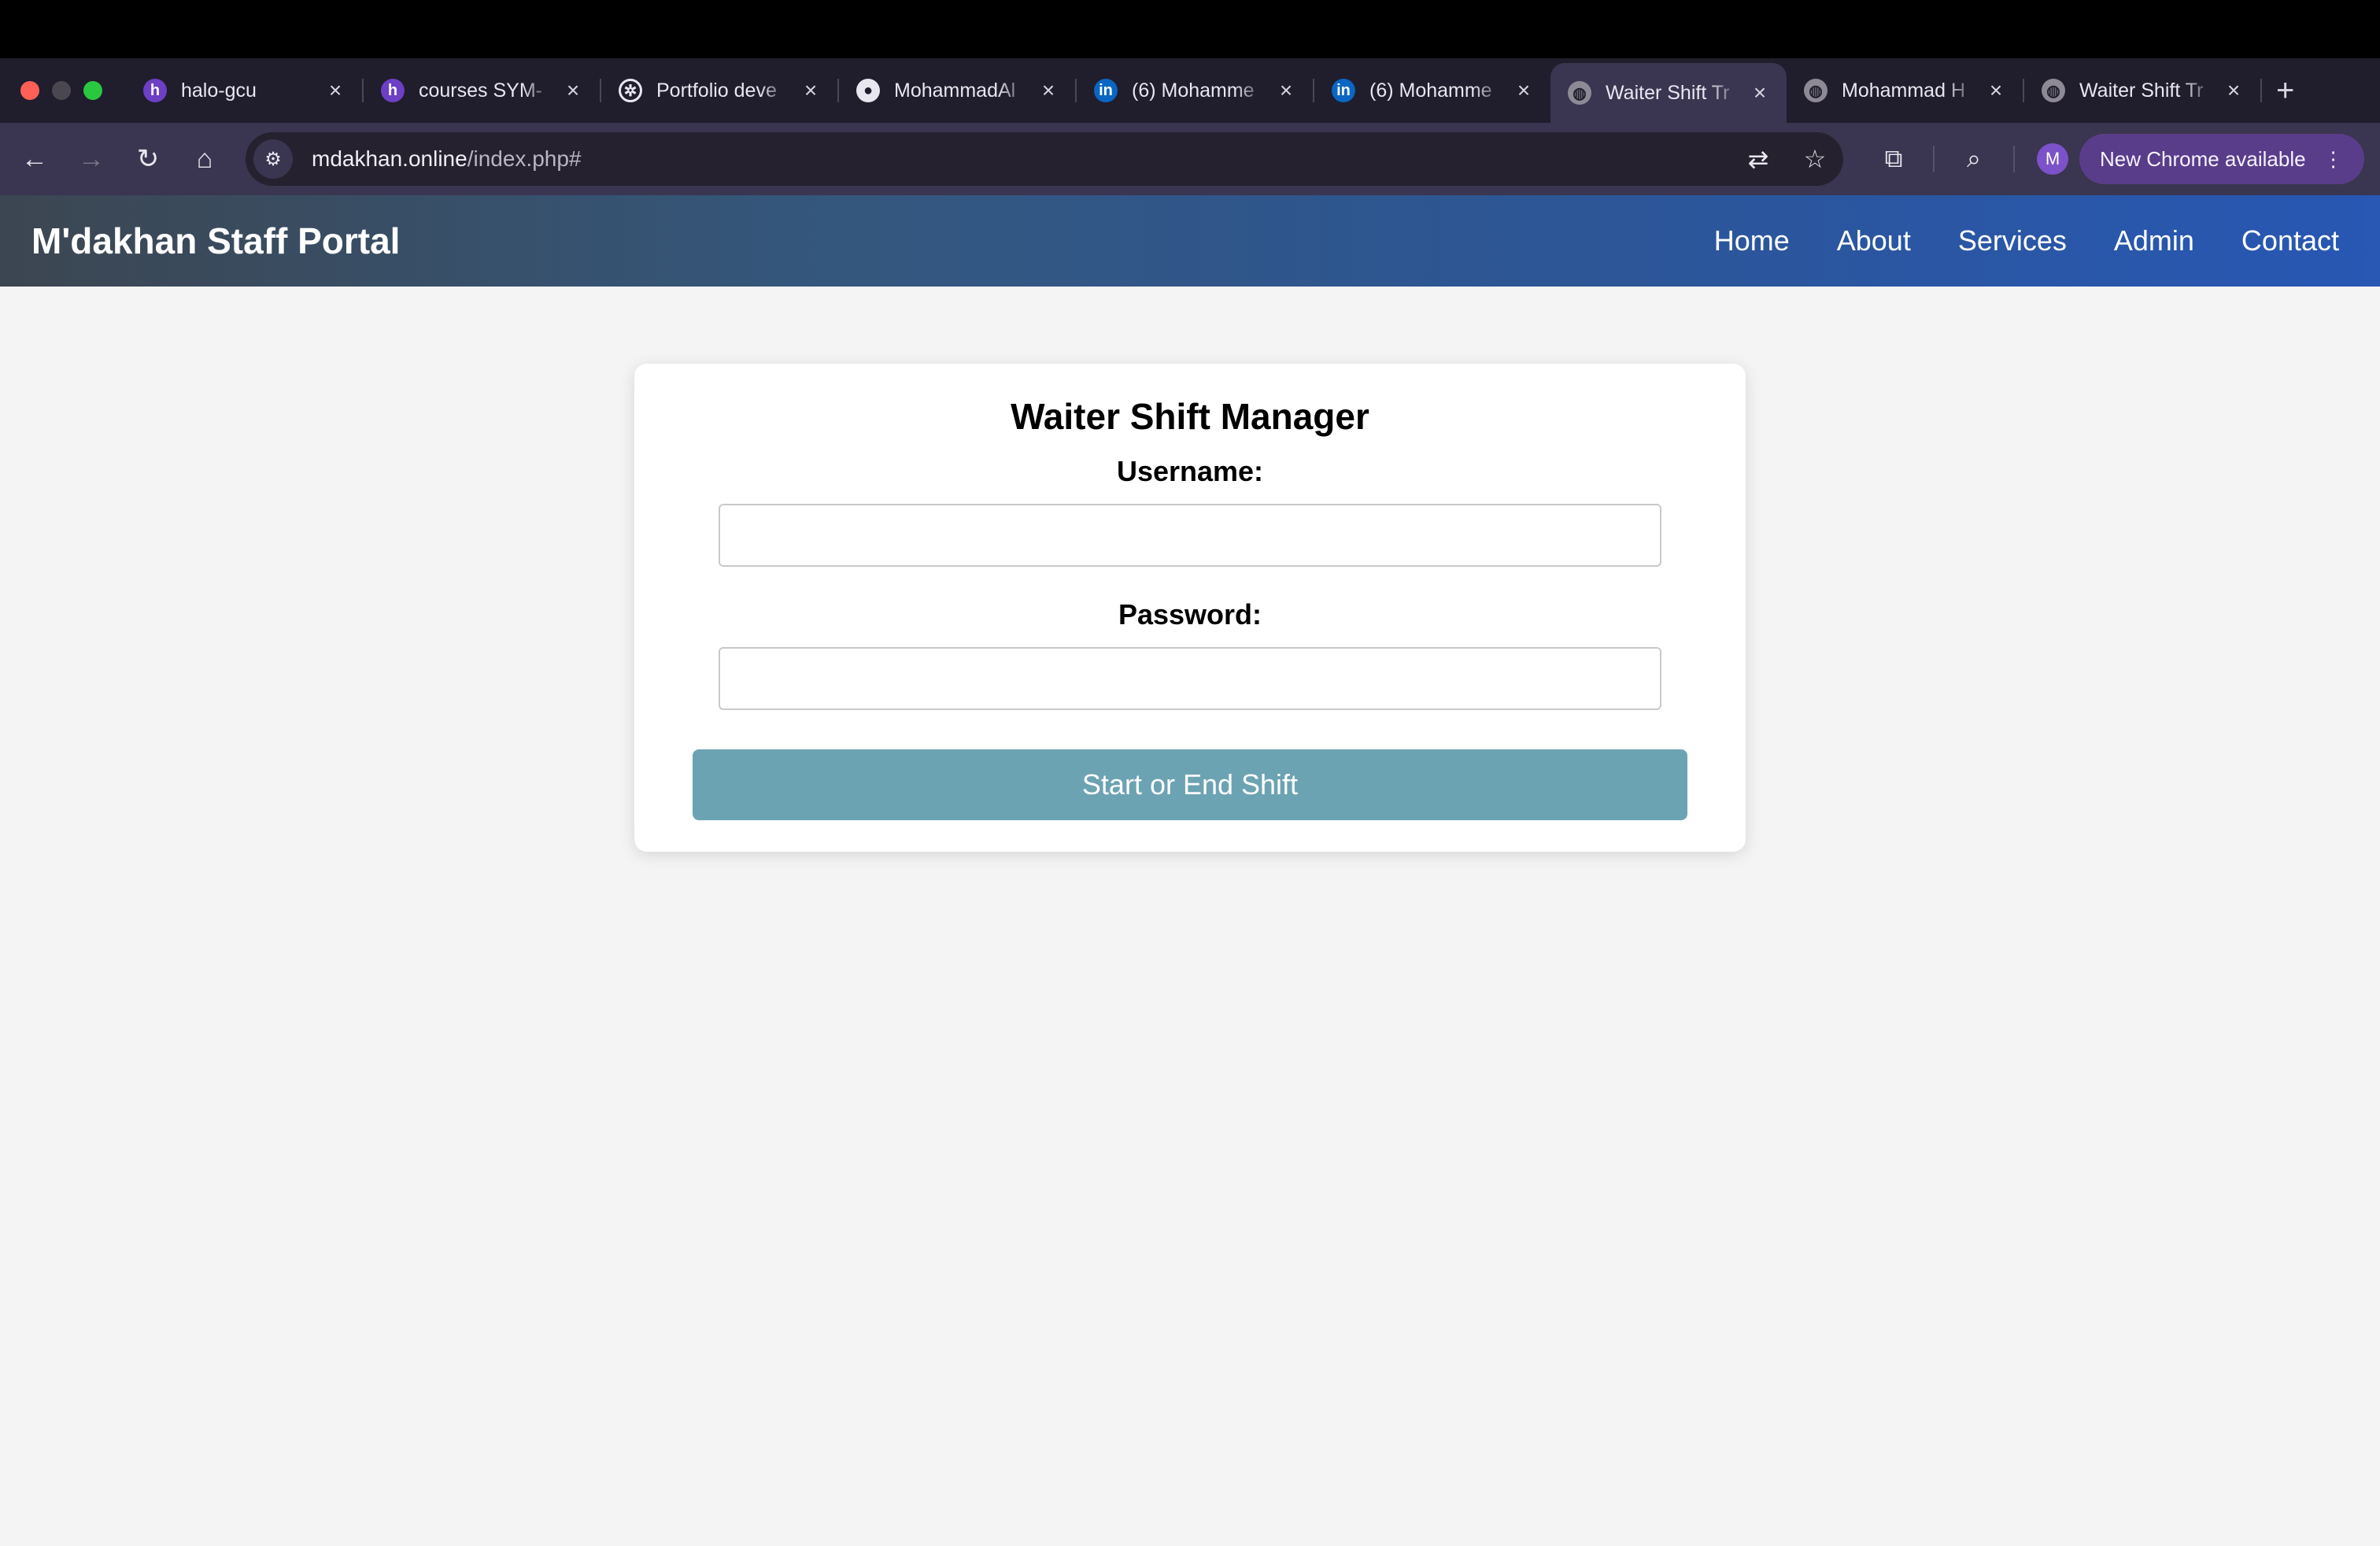 Image resolution: width=2380 pixels, height=1546 pixels. I want to click on browser-tab: h halo-gcu ×, so click(244, 90).